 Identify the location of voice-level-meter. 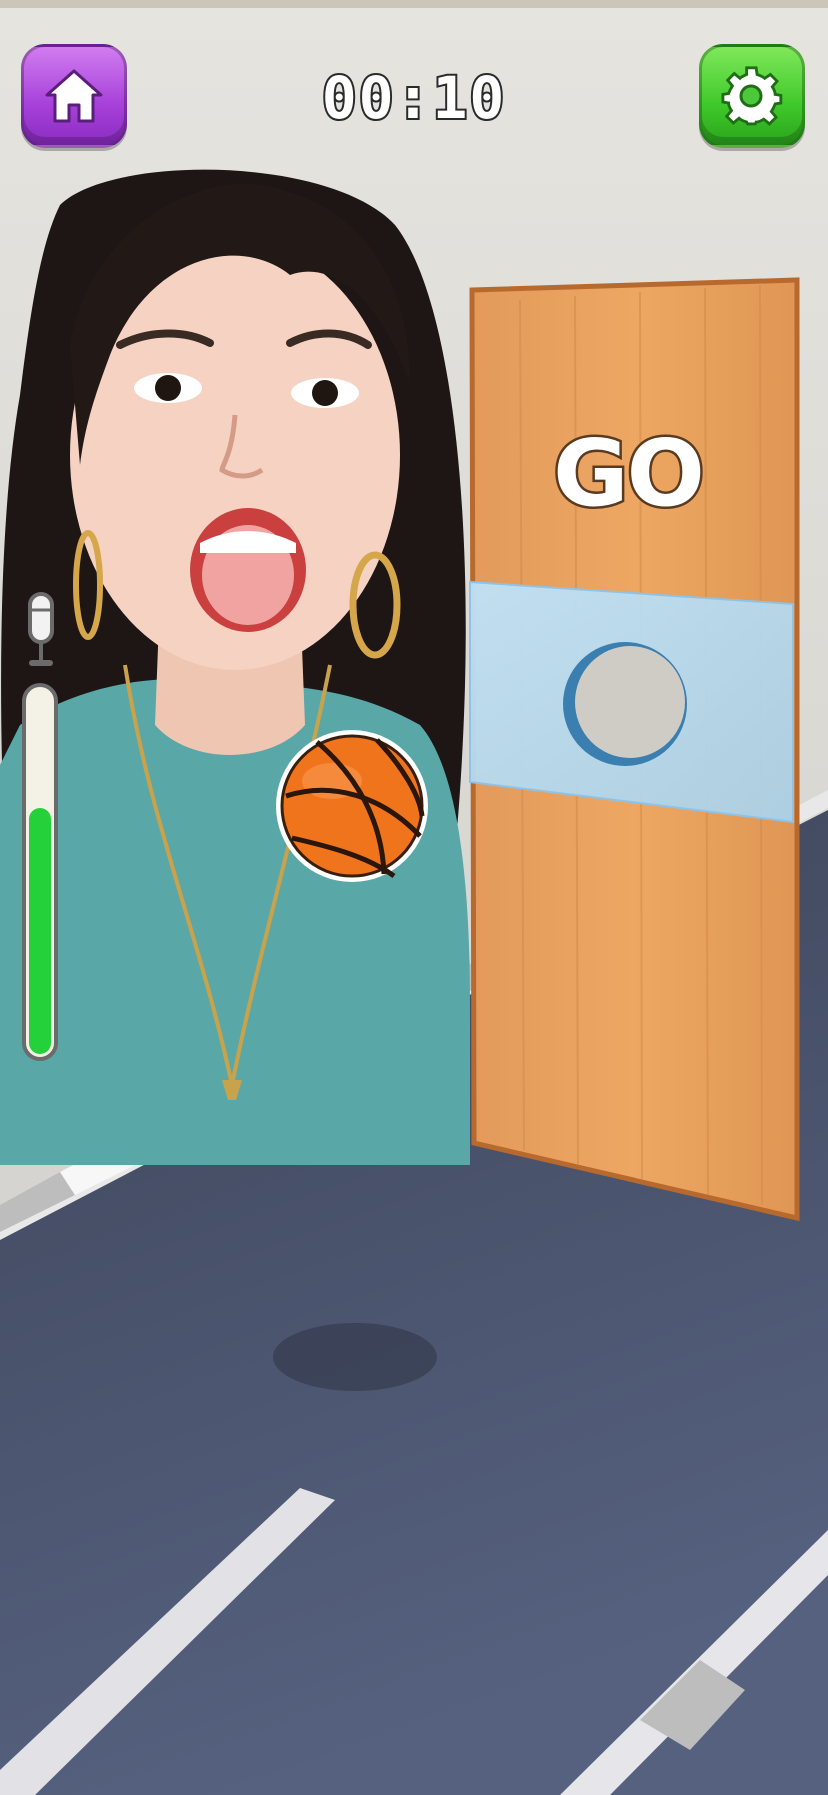
(40, 872).